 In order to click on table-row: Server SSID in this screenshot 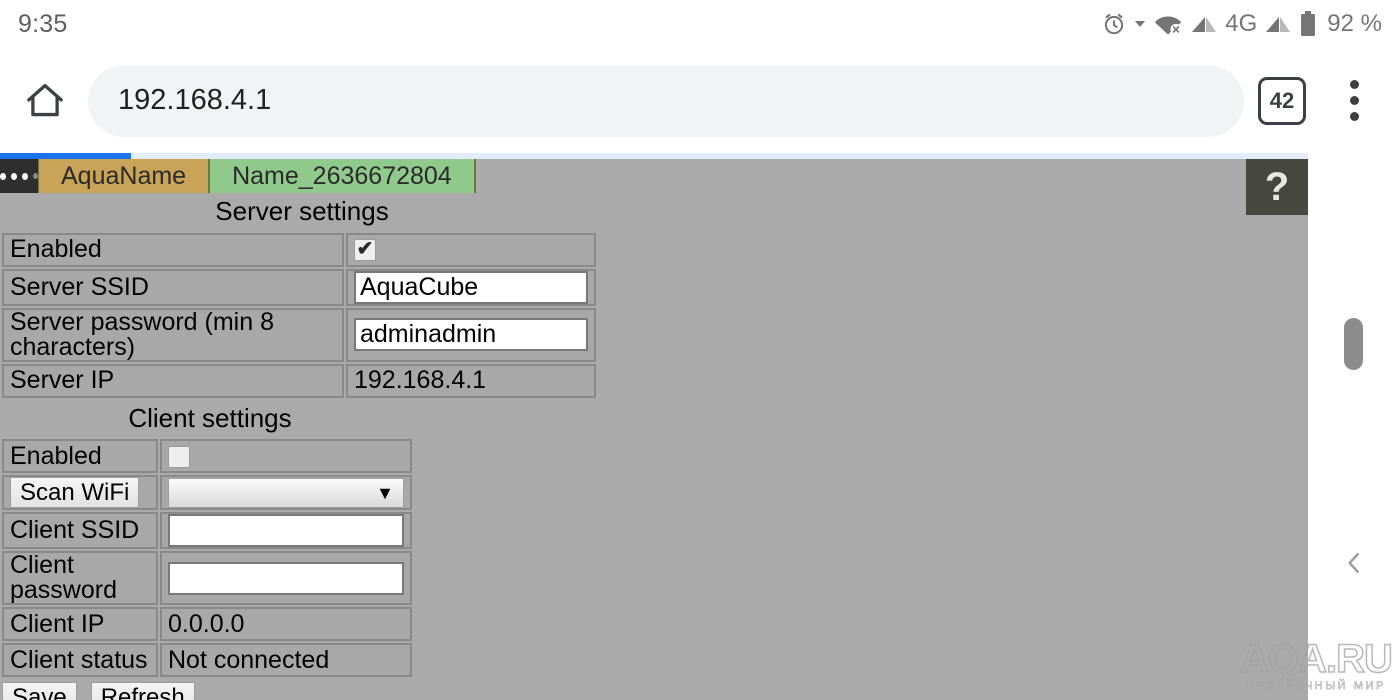, I will do `click(299, 287)`.